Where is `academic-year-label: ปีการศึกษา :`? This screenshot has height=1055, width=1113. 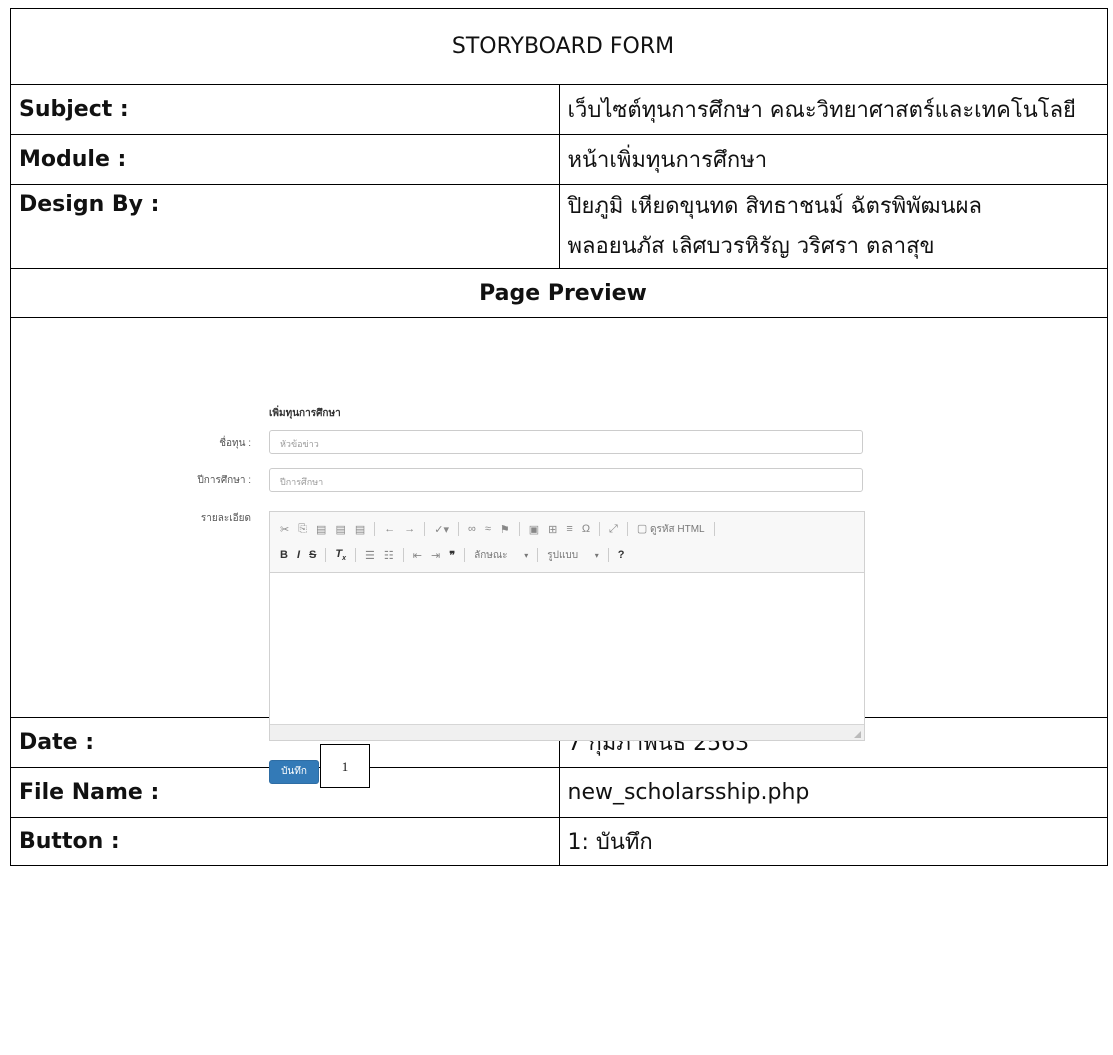
academic-year-label: ปีการศึกษา : is located at coordinates (224, 480).